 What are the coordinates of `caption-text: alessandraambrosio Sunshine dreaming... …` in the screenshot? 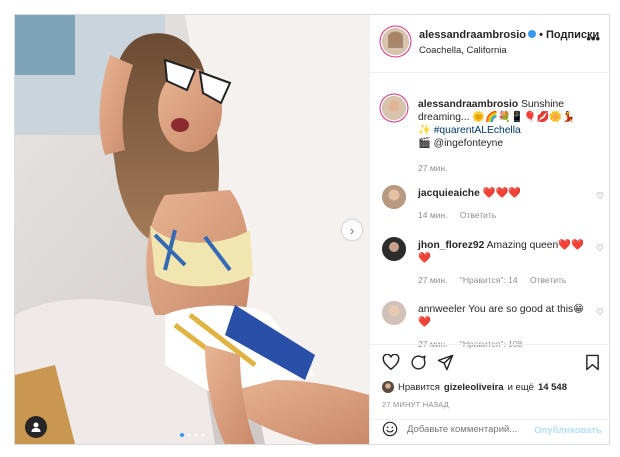 It's located at (502, 124).